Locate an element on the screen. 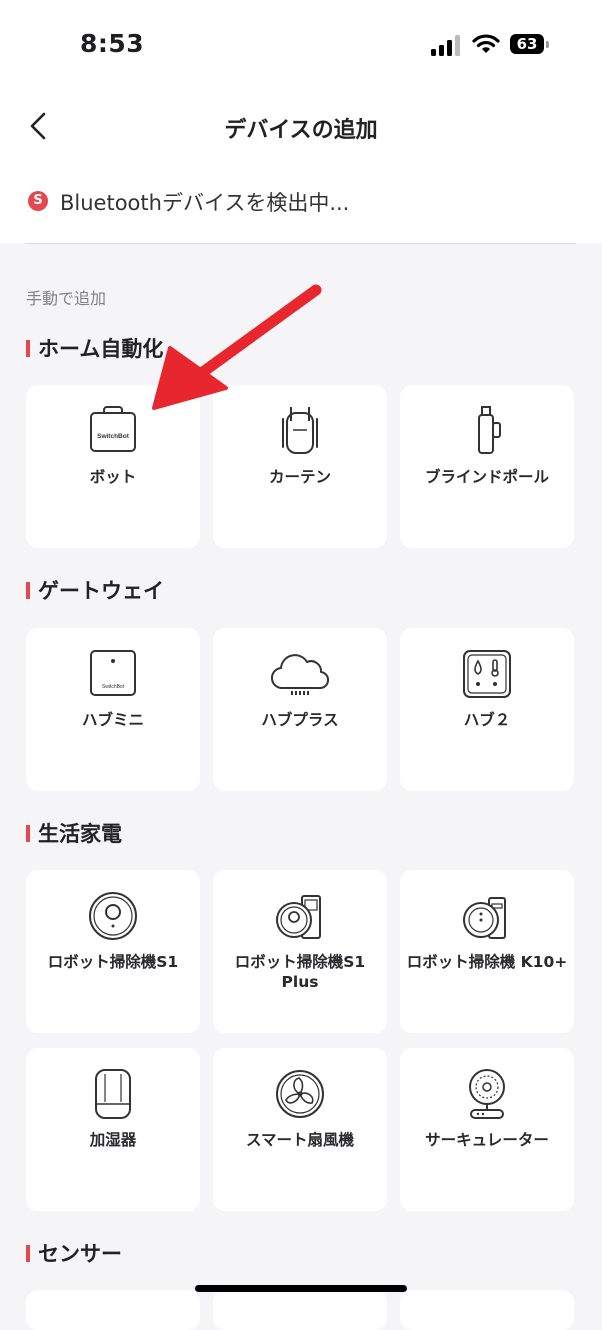 The width and height of the screenshot is (602, 1330). device-card-robot-vacuum-s1-plus: ロボット掃除機S1 Plus is located at coordinates (300, 951).